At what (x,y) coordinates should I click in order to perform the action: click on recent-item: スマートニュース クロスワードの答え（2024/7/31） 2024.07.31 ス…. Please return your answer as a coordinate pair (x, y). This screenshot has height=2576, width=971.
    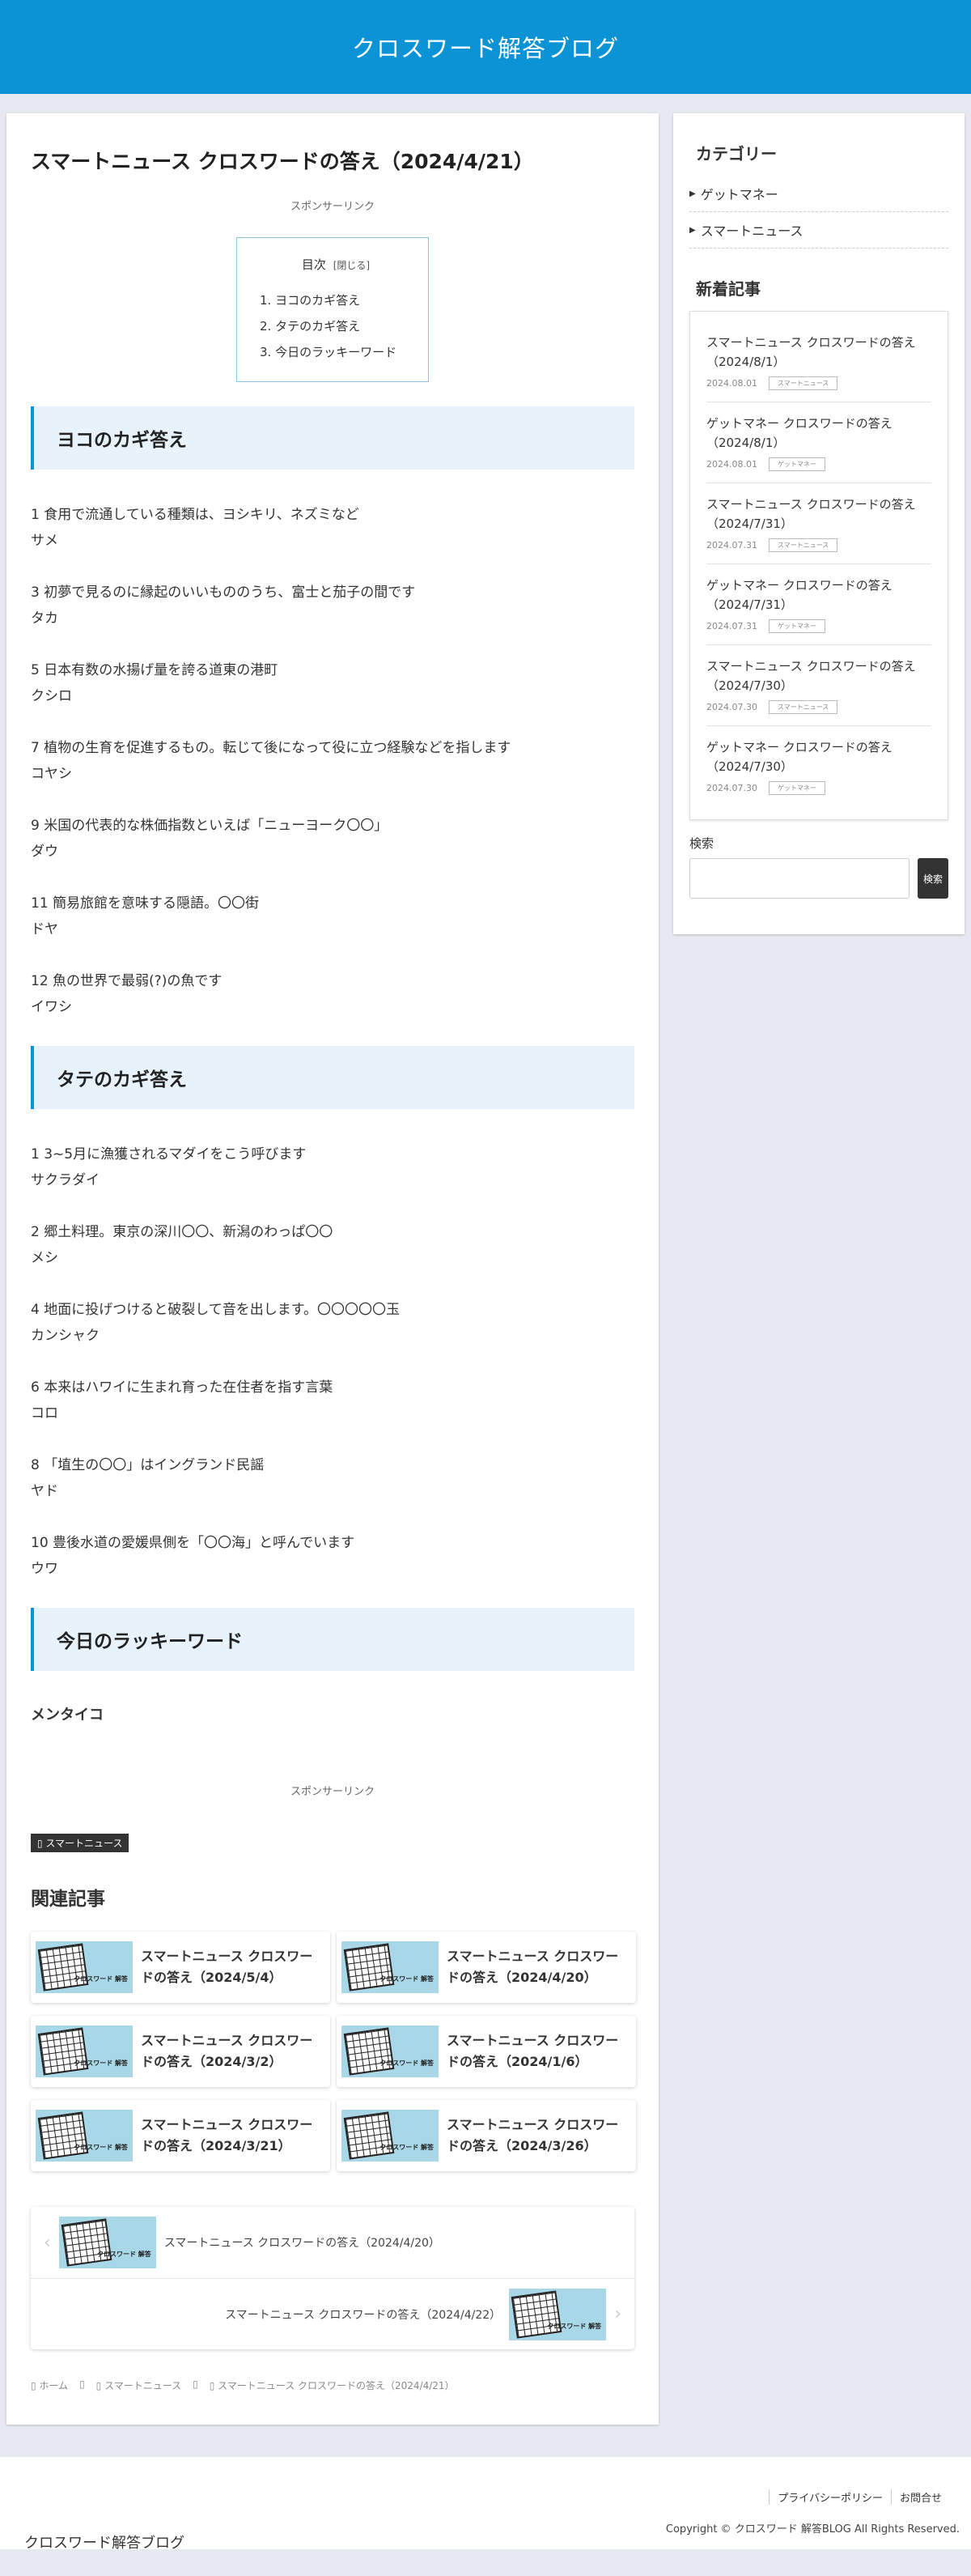
    Looking at the image, I should click on (819, 523).